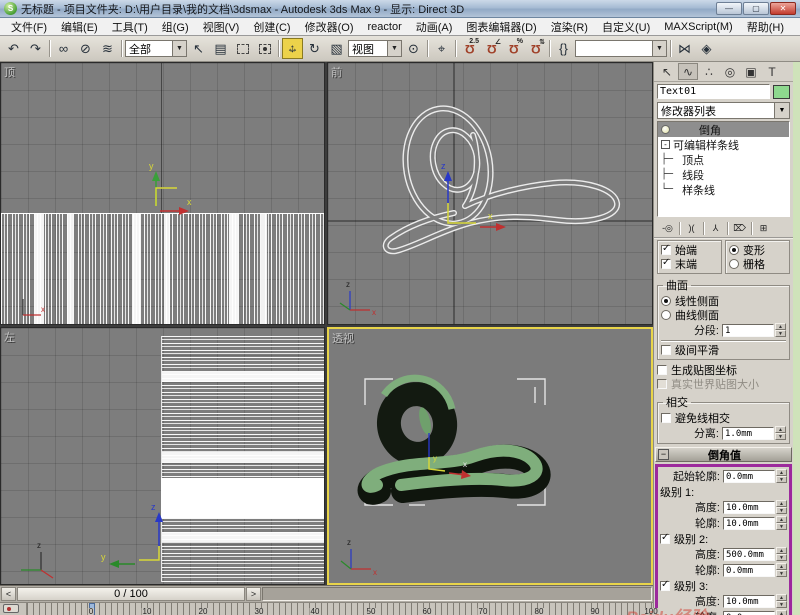  I want to click on menu-item-13: MAXScript(M), so click(698, 27).